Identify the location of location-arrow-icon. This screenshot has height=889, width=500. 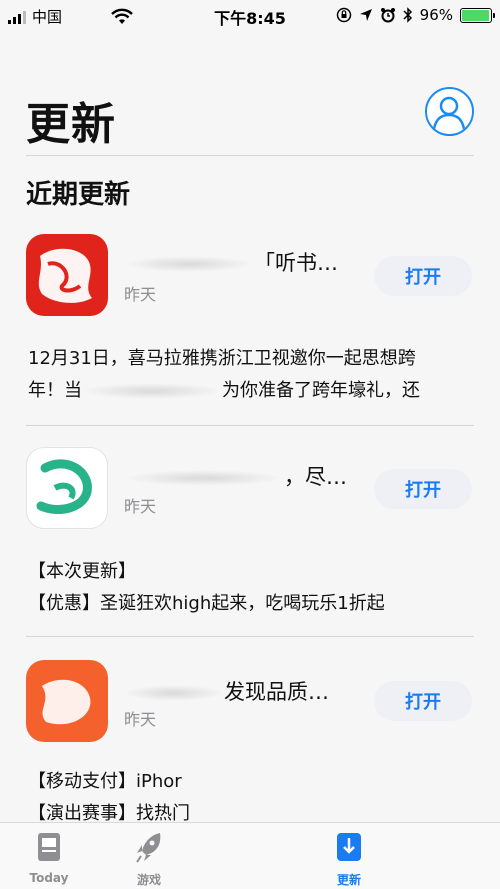
(365, 15).